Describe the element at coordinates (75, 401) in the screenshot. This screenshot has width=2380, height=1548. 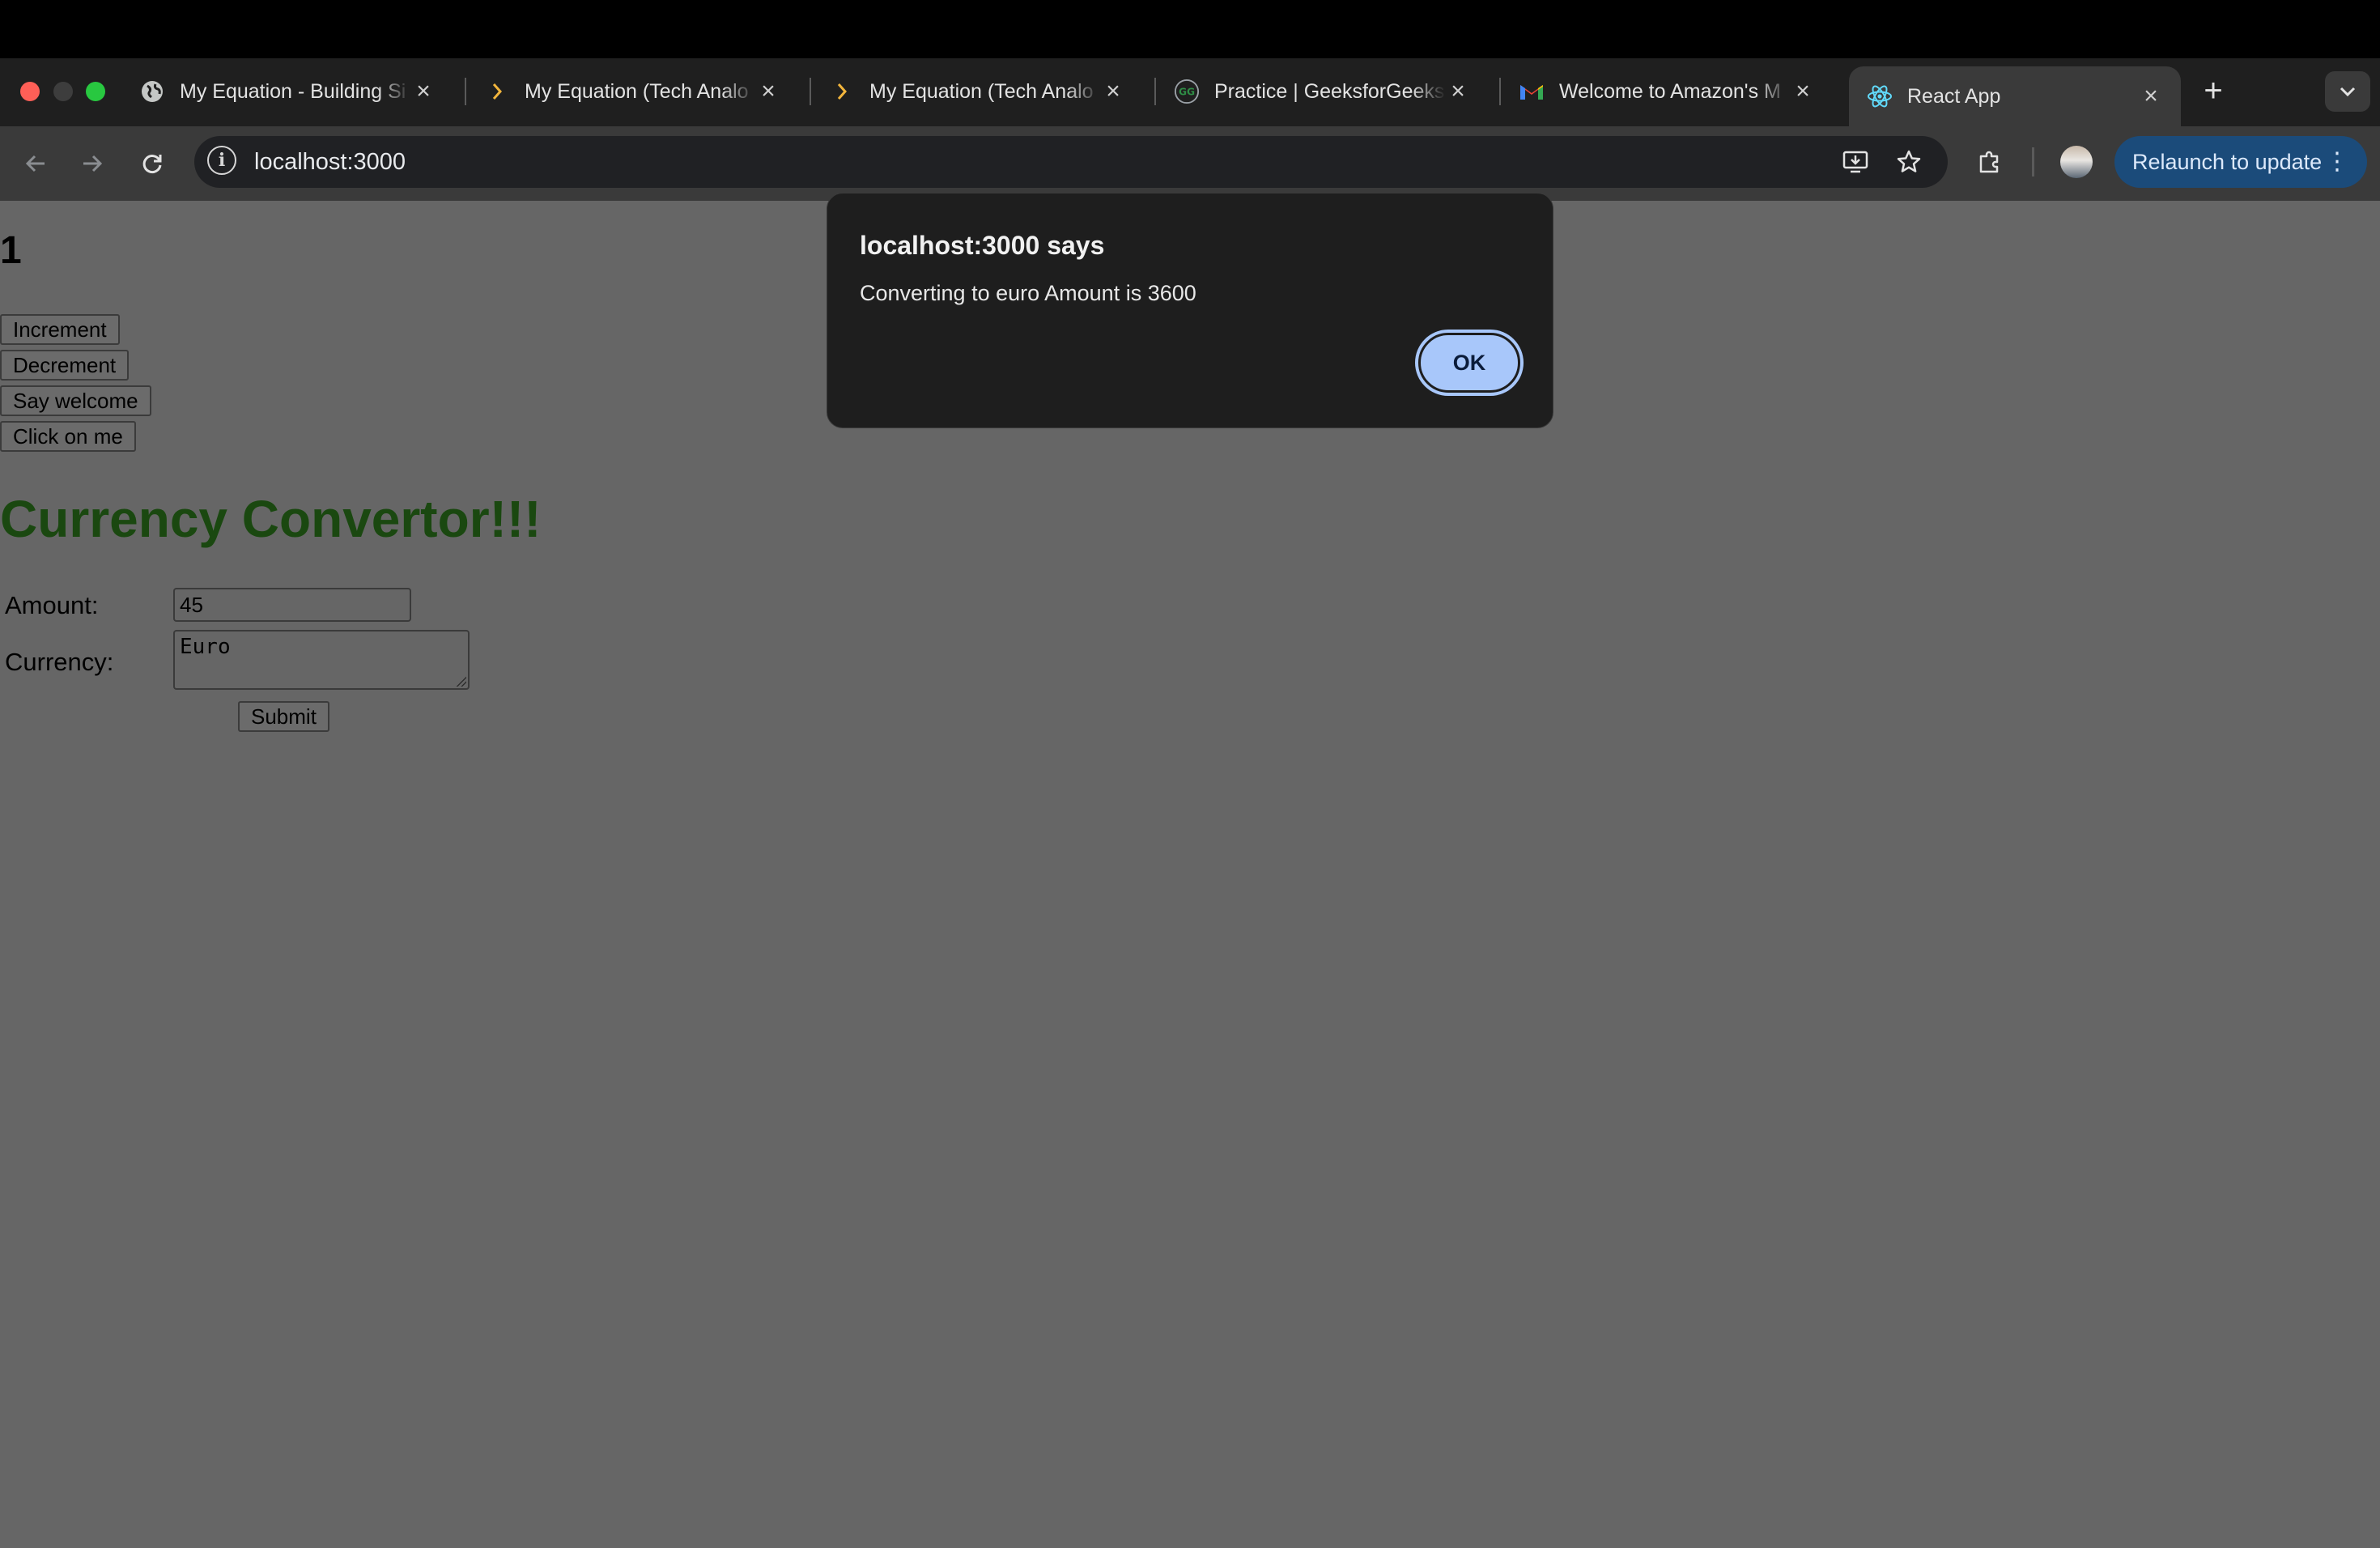
I see `say-welcome-button: Say welcome` at that location.